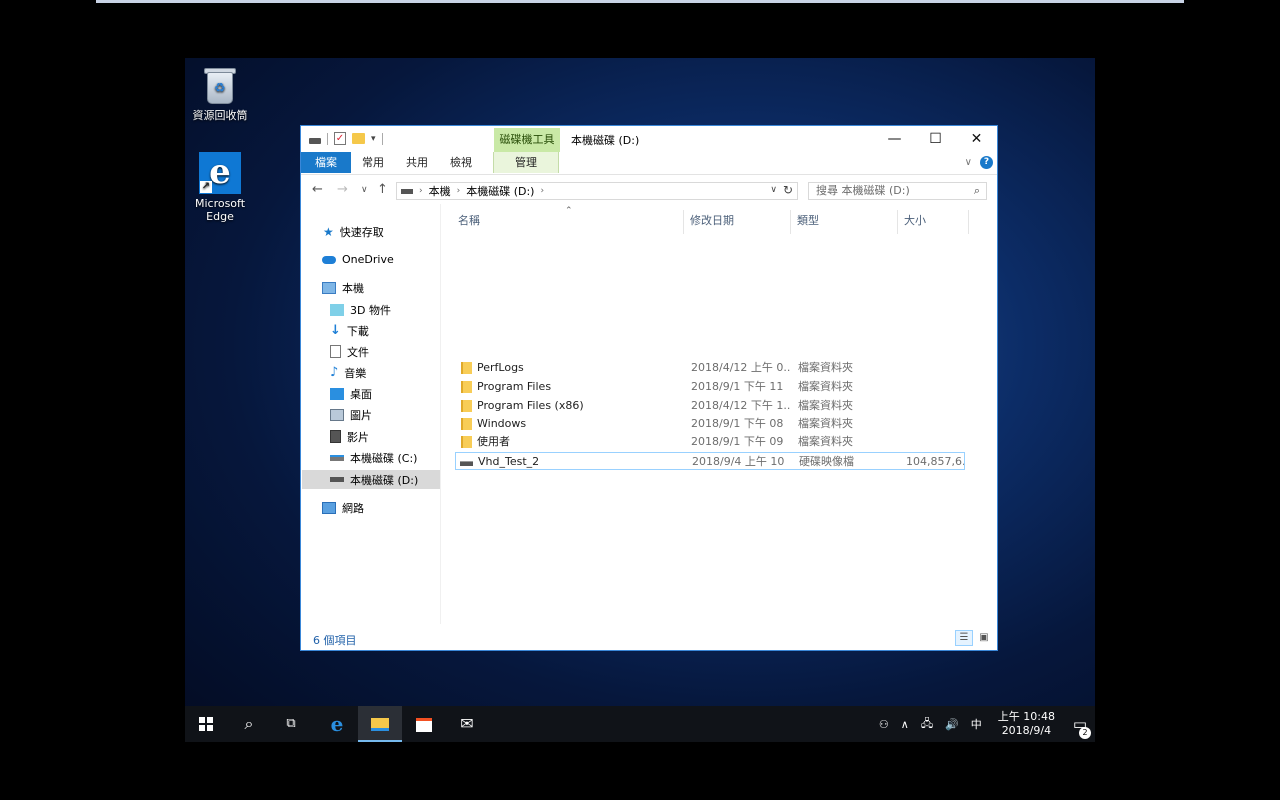 Image resolution: width=1280 pixels, height=800 pixels. What do you see at coordinates (326, 162) in the screenshot?
I see `tab-file: 檔案` at bounding box center [326, 162].